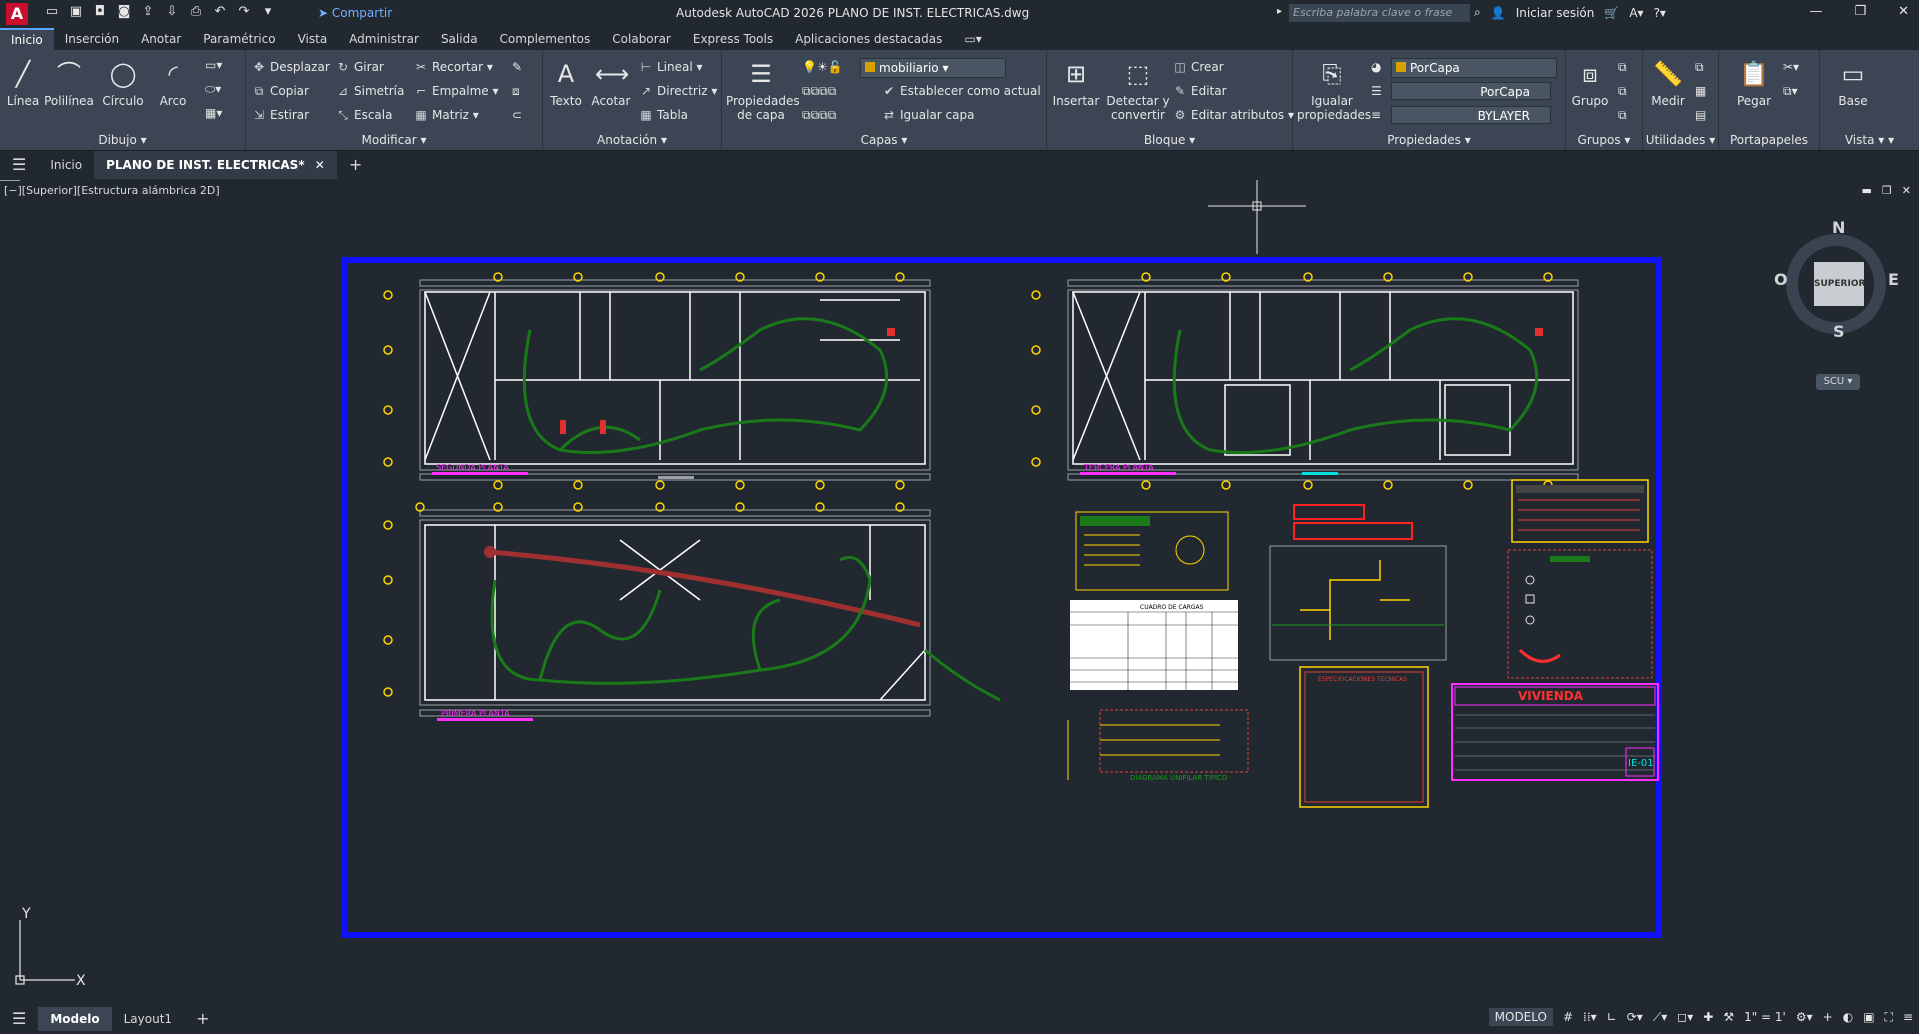 Image resolution: width=1919 pixels, height=1034 pixels. Describe the element at coordinates (268, 12) in the screenshot. I see `customize-qat-icon: ▾` at that location.